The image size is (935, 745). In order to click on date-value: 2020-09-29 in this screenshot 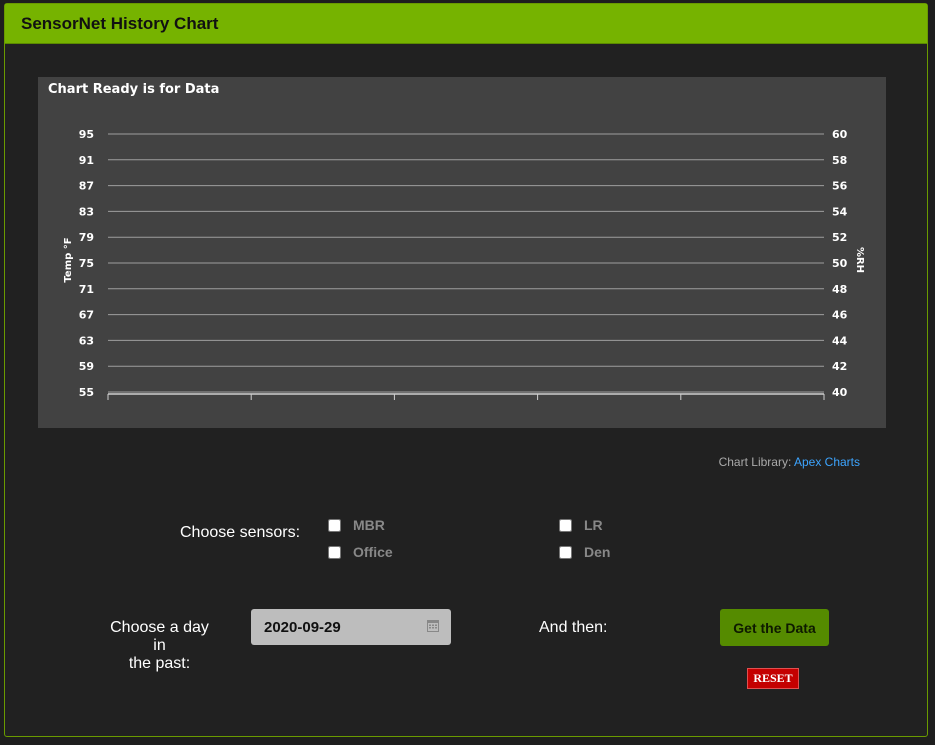, I will do `click(302, 627)`.